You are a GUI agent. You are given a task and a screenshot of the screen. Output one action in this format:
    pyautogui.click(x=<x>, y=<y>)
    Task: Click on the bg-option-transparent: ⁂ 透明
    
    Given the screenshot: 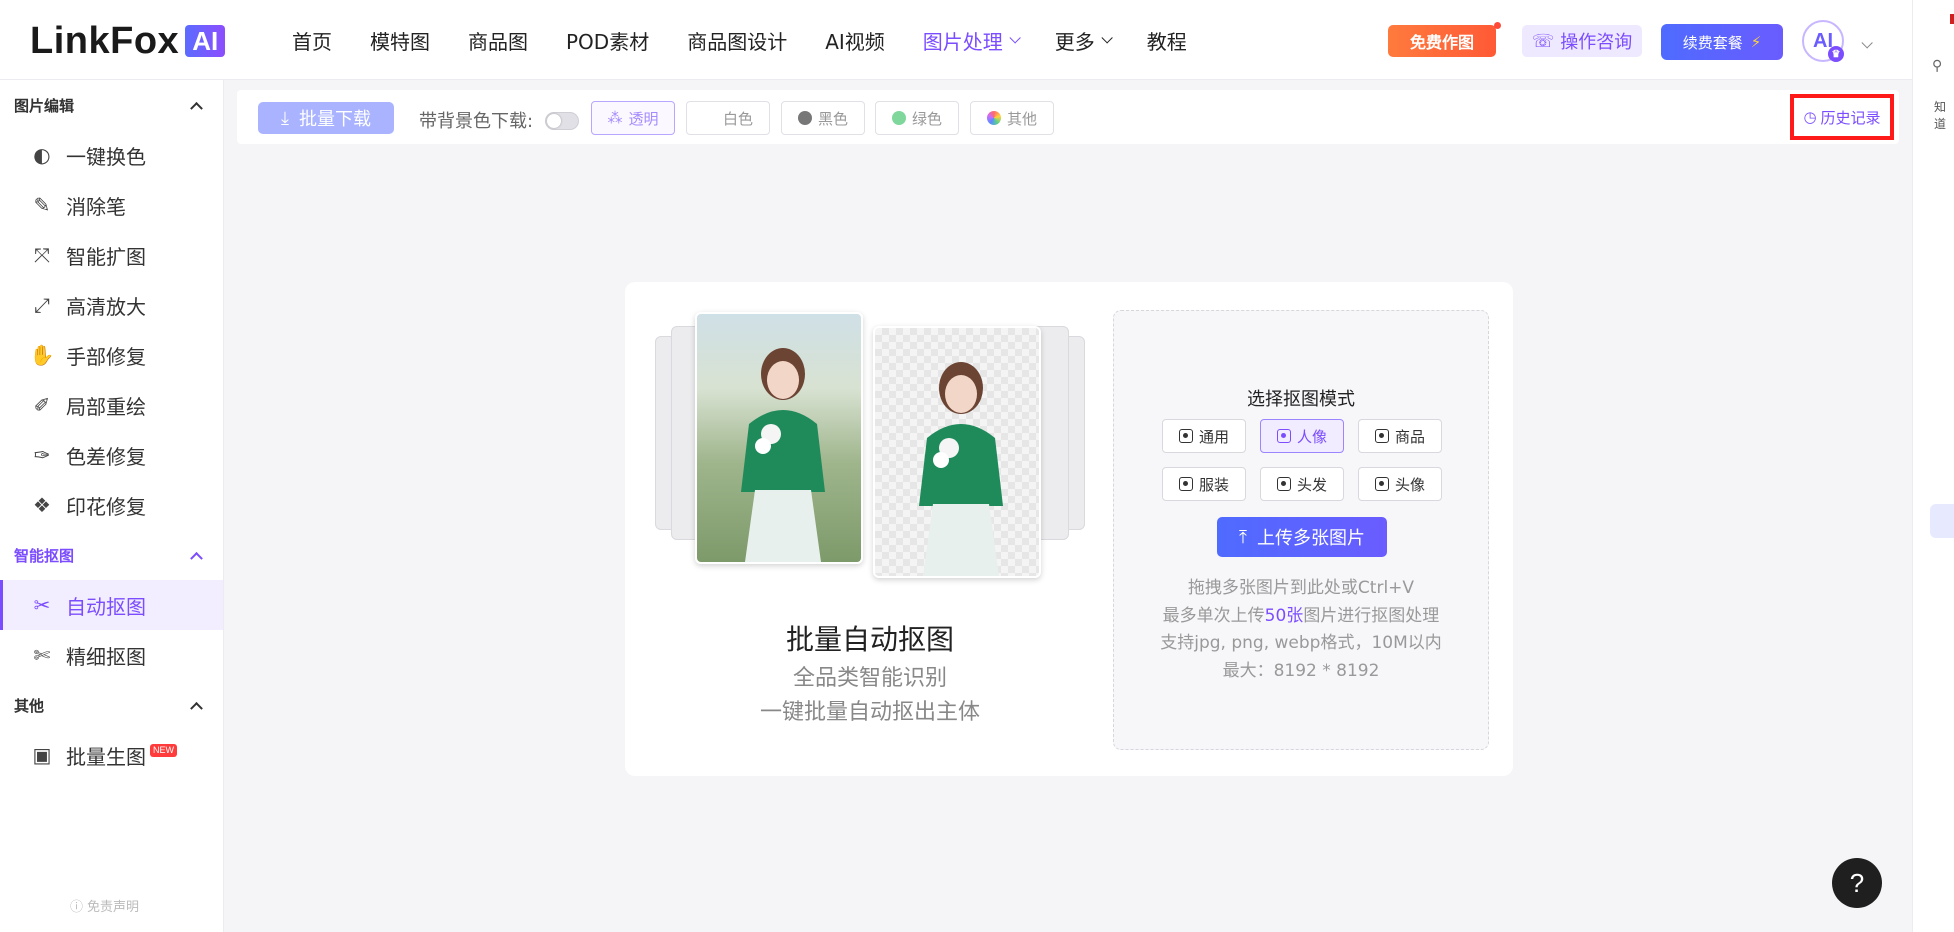 What is the action you would take?
    pyautogui.click(x=633, y=118)
    